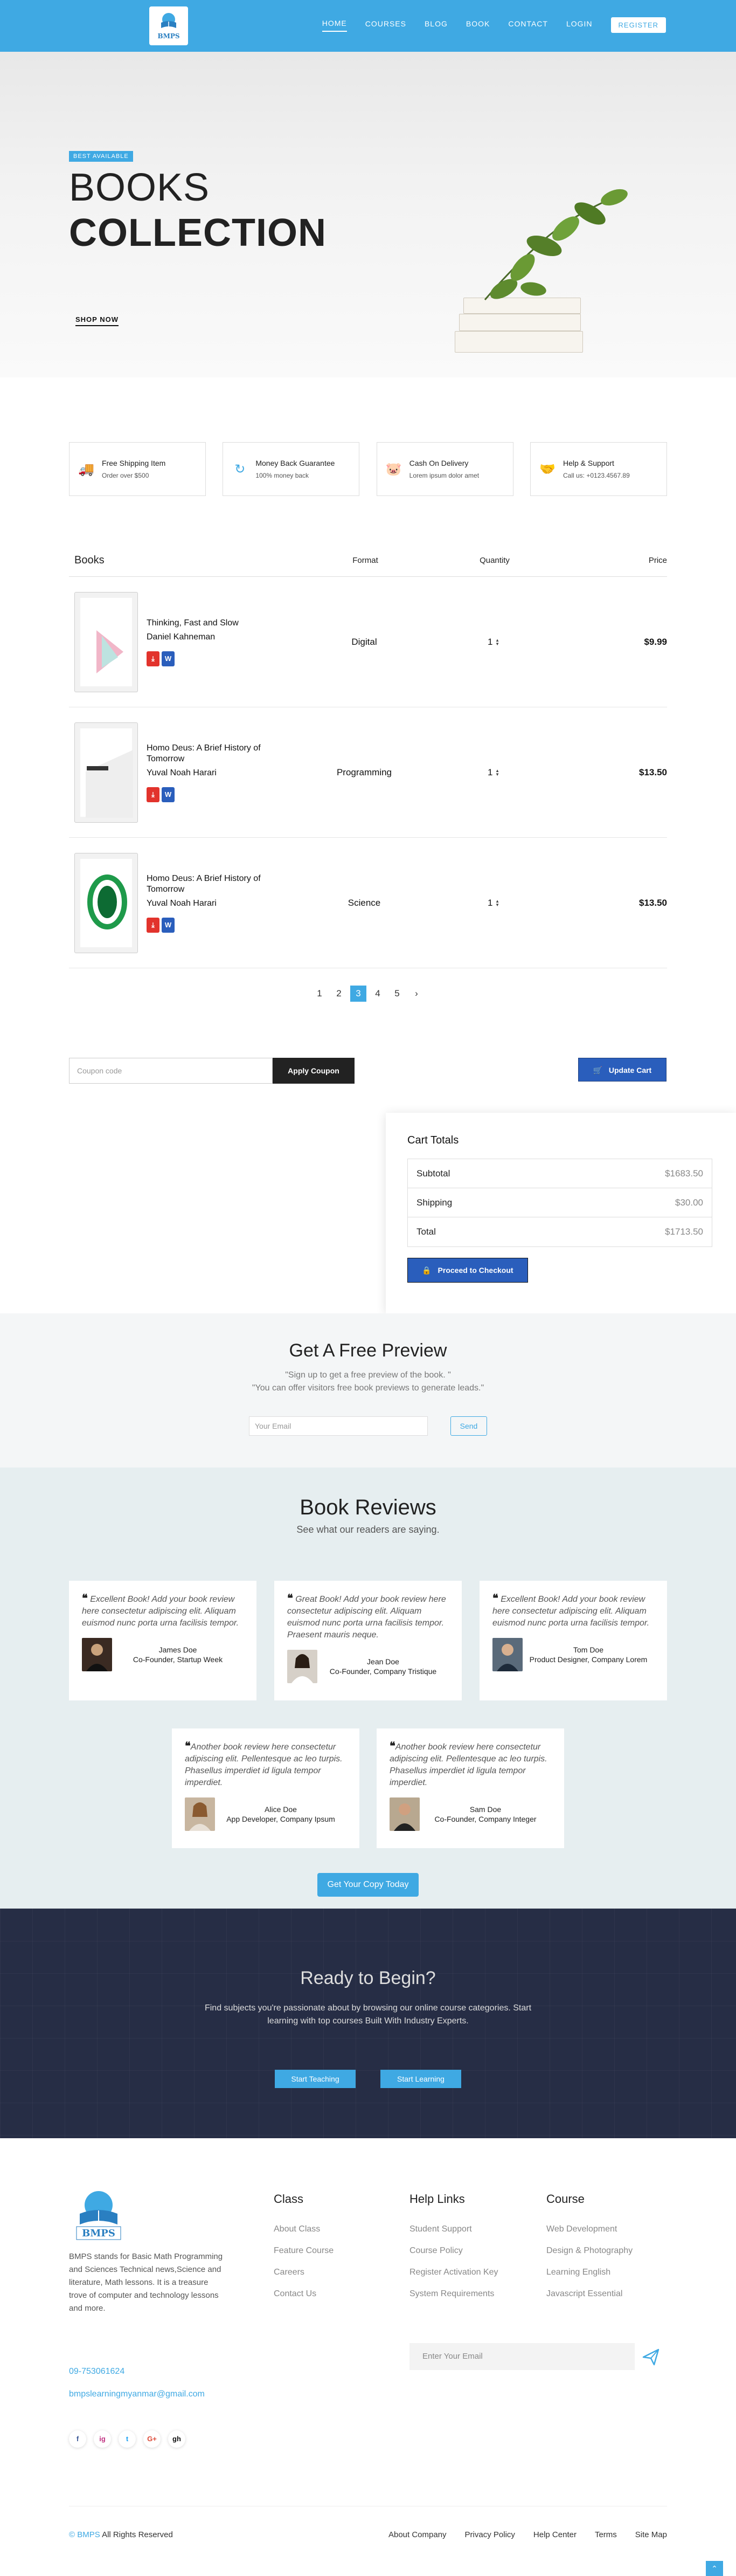 This screenshot has height=2576, width=736. Describe the element at coordinates (622, 1070) in the screenshot. I see `update-cart-button: 🛒 Update Cart` at that location.